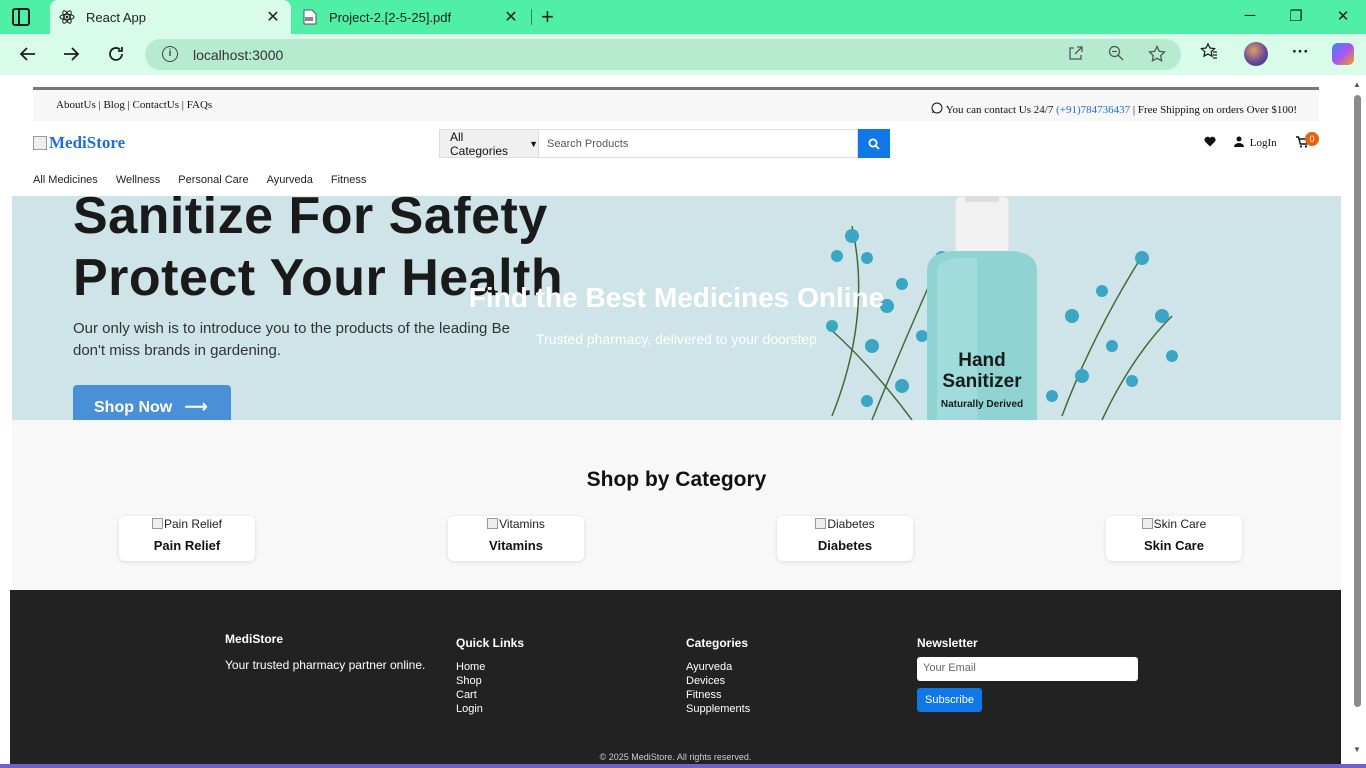  I want to click on footer-link-login: Login, so click(490, 709).